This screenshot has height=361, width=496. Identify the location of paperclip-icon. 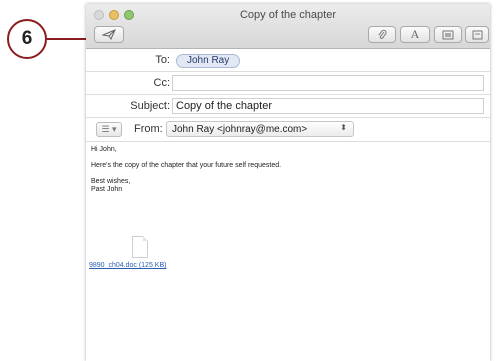
(382, 34).